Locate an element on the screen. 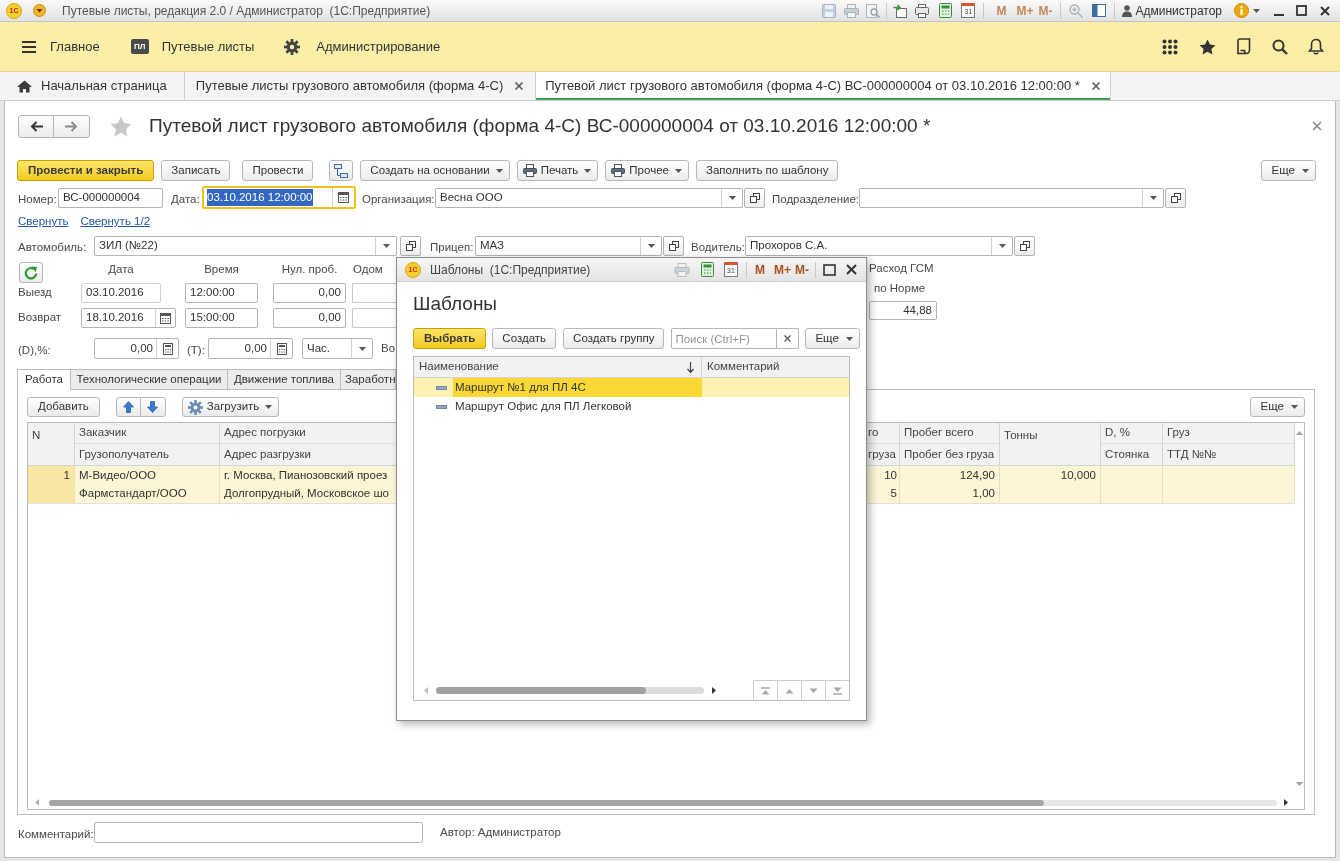 The height and width of the screenshot is (861, 1340). section-link: Главное is located at coordinates (61, 46).